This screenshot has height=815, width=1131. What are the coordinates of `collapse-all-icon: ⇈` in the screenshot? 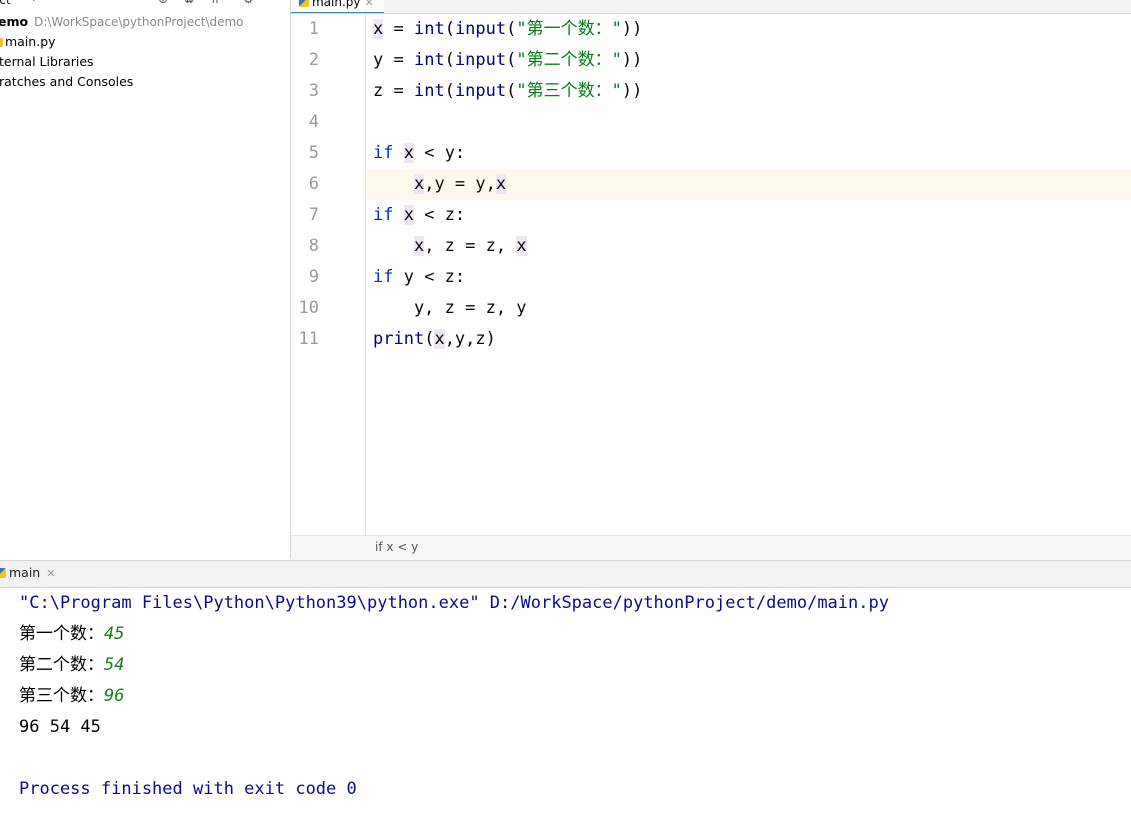 It's located at (215, 3).